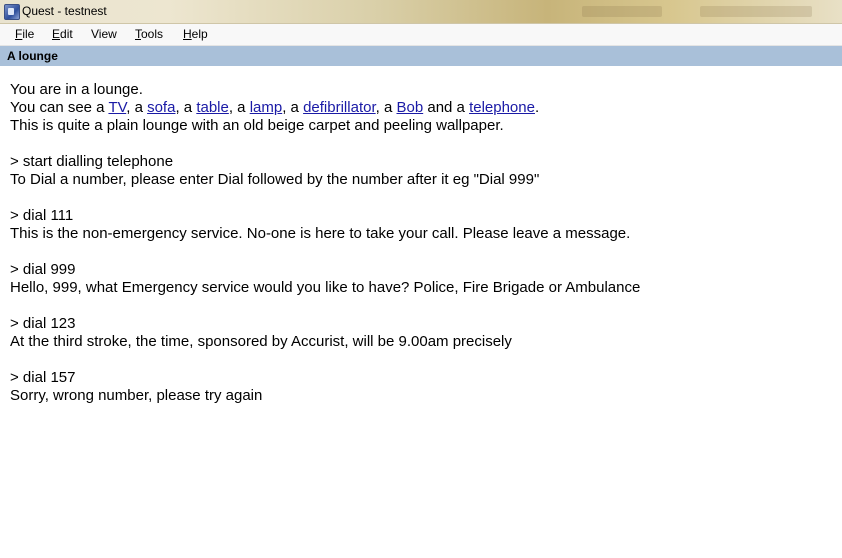  Describe the element at coordinates (104, 34) in the screenshot. I see `menu-view: View` at that location.